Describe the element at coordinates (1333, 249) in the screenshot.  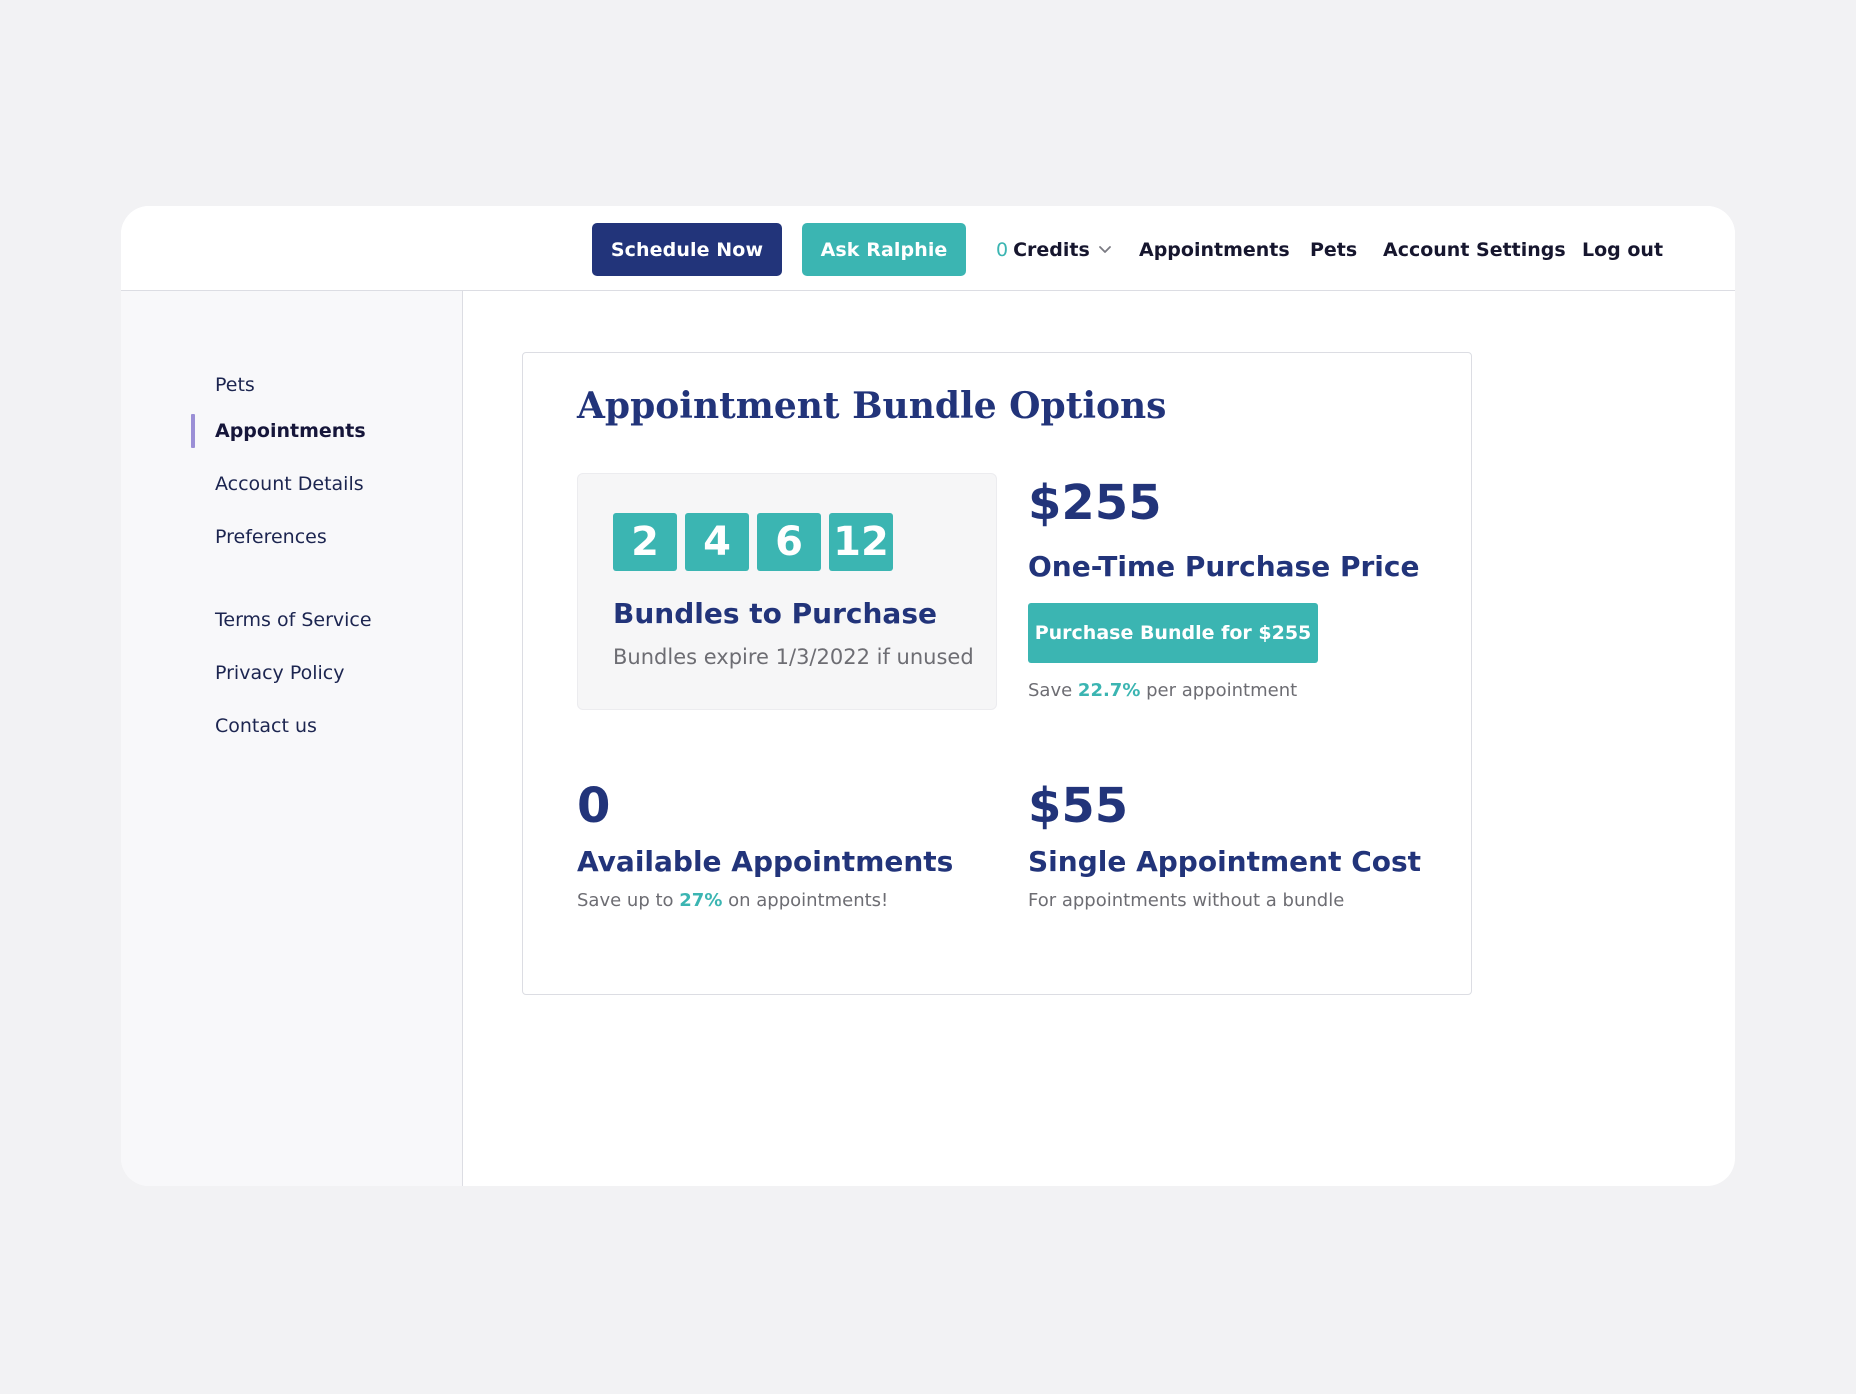
I see `nav-pets-link: Pets` at that location.